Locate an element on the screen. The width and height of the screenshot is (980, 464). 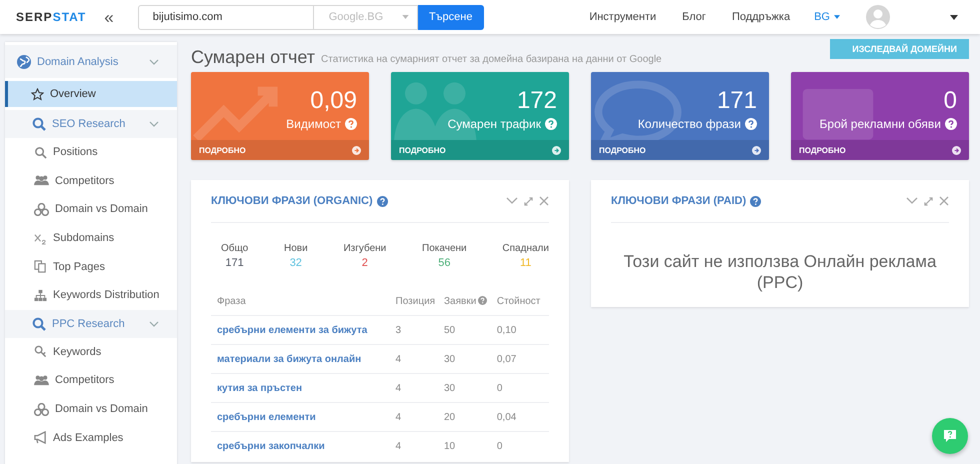
nav-link: Инструменти is located at coordinates (622, 17).